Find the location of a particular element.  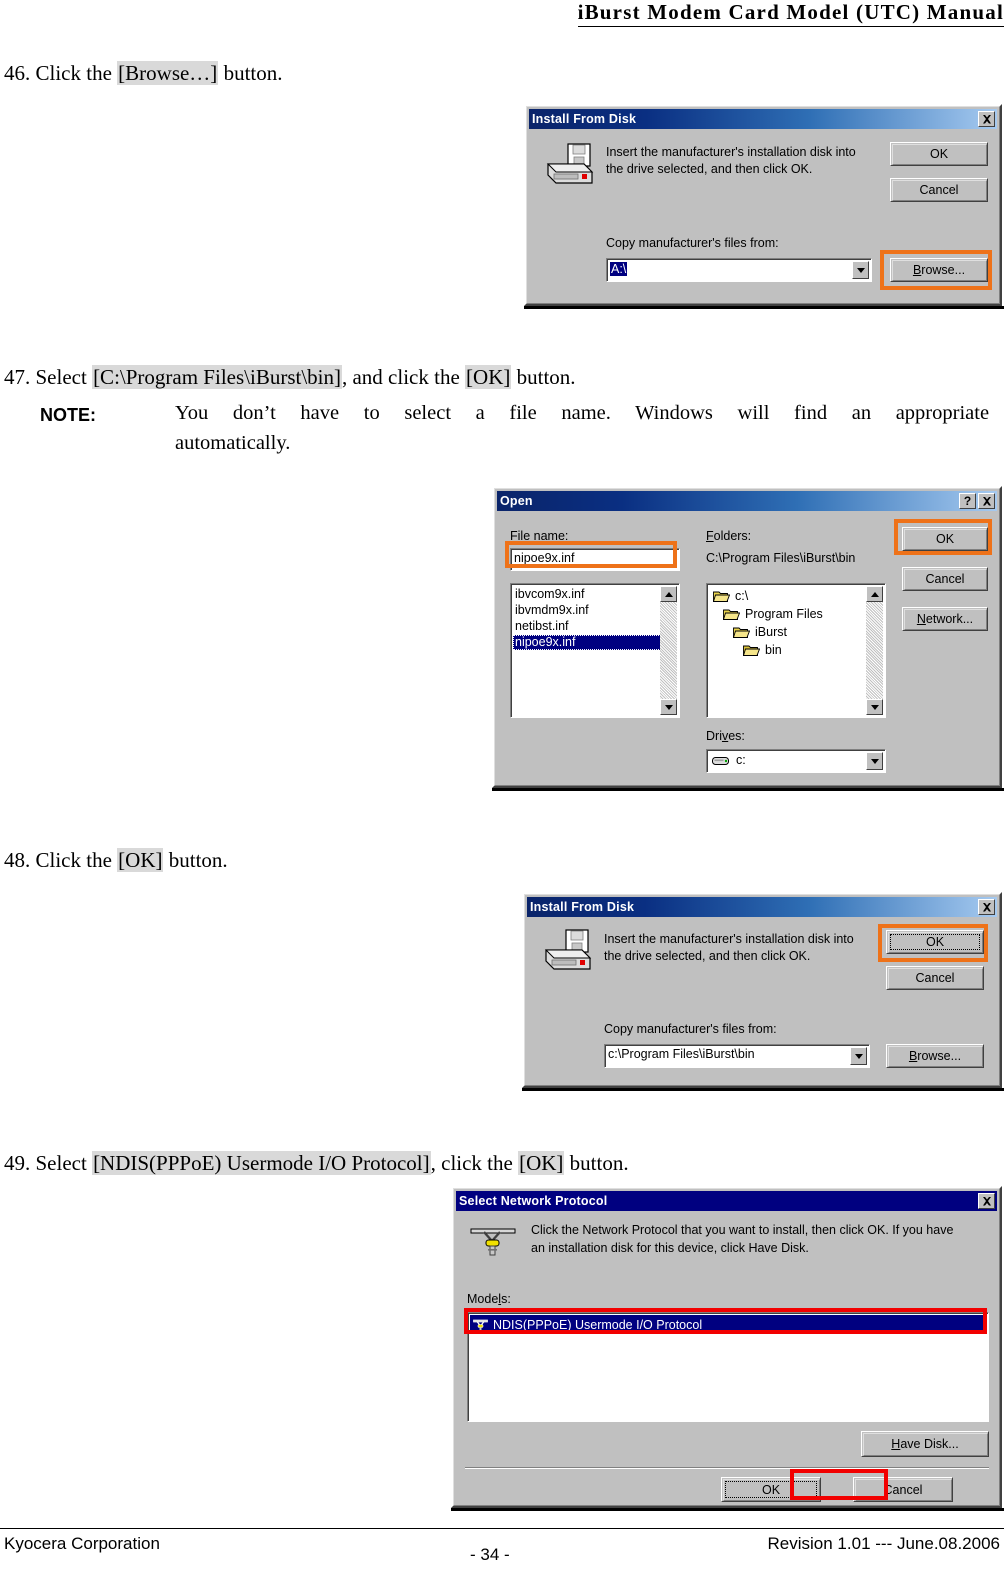

list-item: ibvmdm9x.inf is located at coordinates (587, 610).